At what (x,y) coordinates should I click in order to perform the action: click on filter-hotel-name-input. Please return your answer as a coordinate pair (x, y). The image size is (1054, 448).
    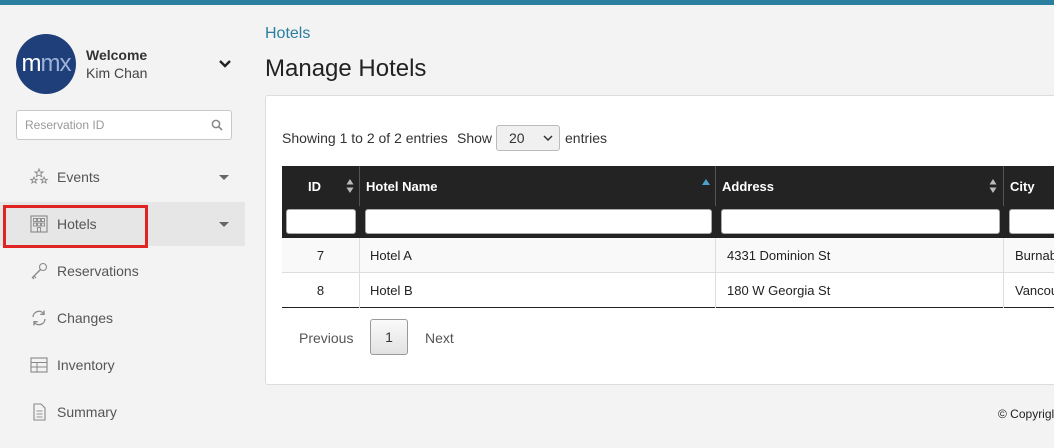
    Looking at the image, I should click on (538, 221).